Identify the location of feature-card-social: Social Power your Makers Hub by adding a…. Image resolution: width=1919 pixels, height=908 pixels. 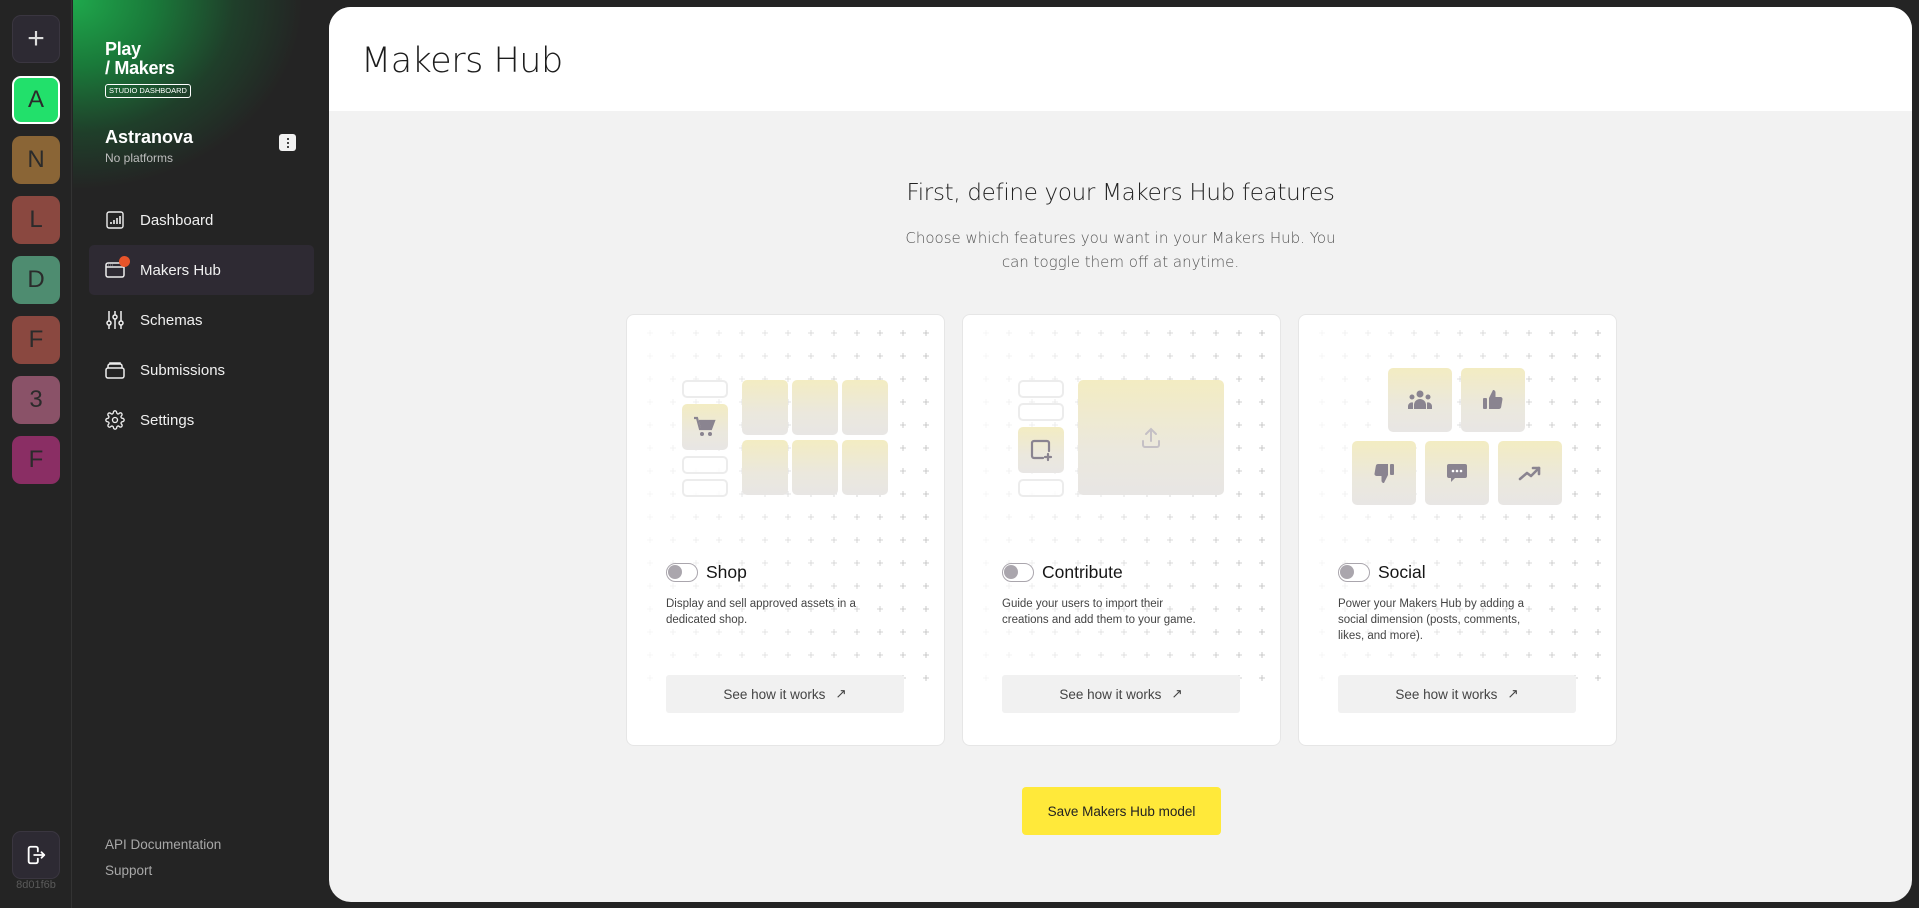
(1457, 530).